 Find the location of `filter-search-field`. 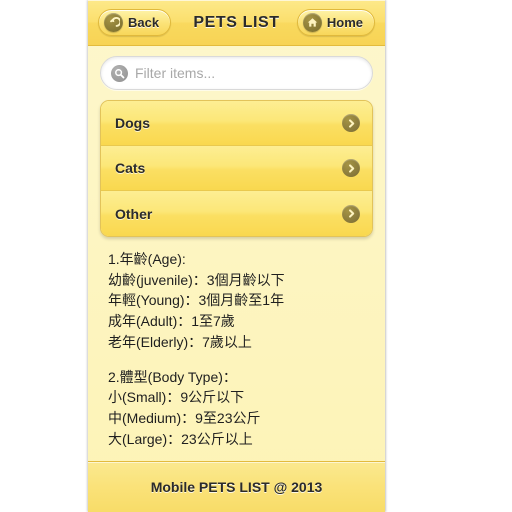

filter-search-field is located at coordinates (236, 73).